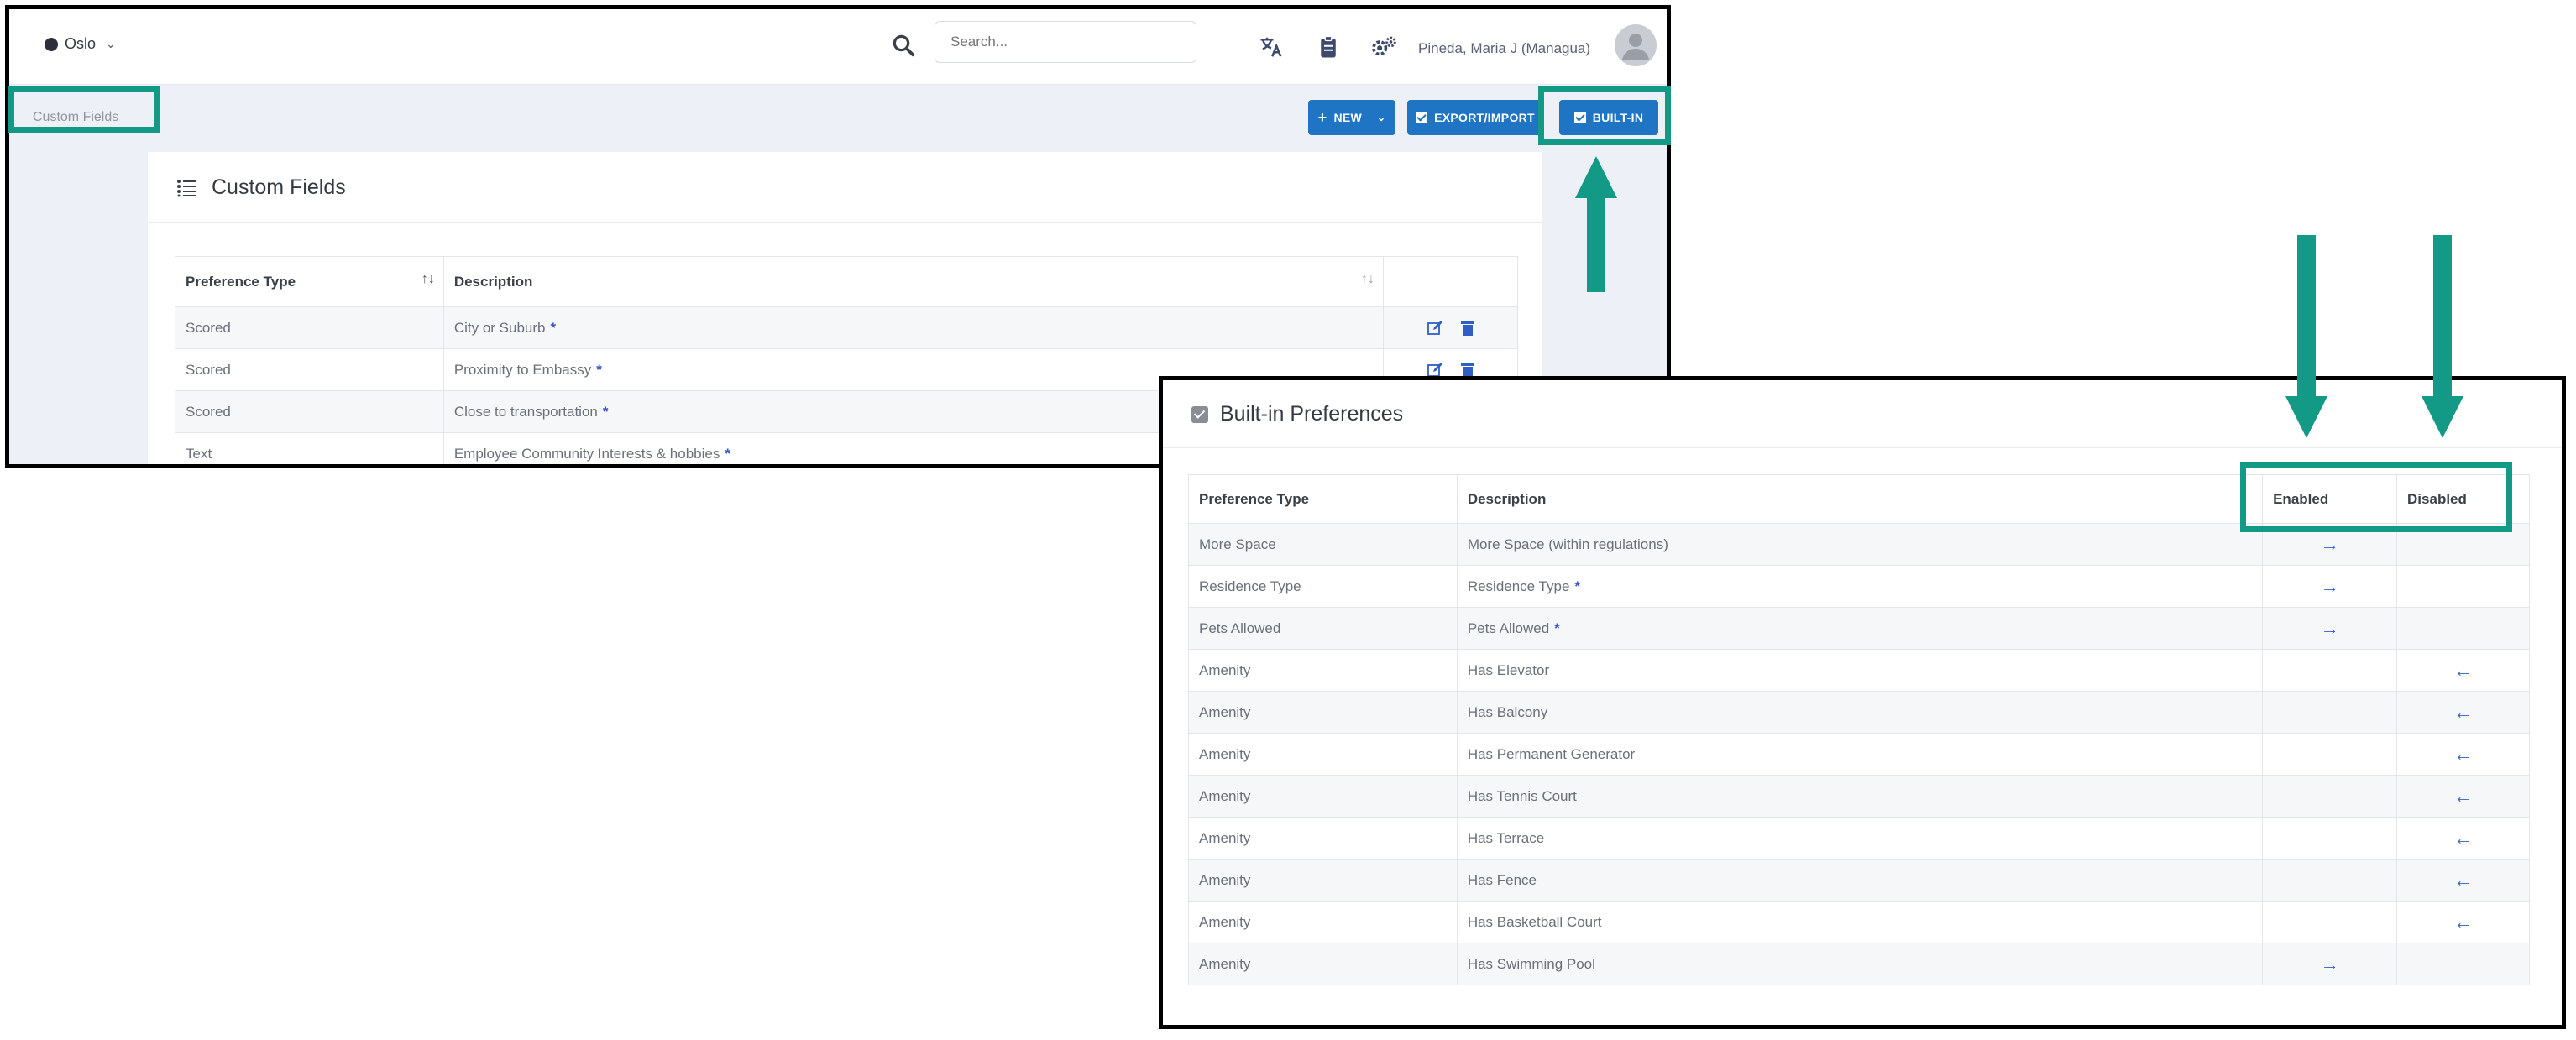  I want to click on description-text: Pets Allowed, so click(1509, 627).